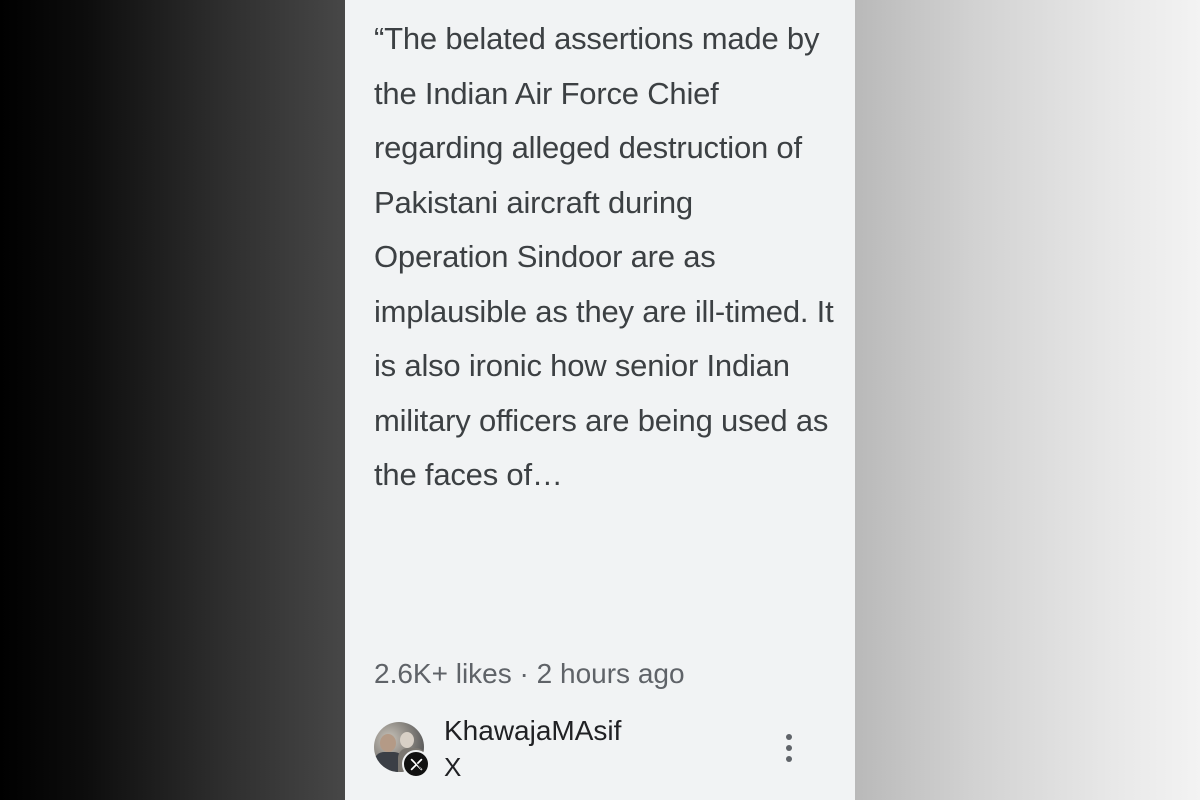 The image size is (1200, 800). What do you see at coordinates (416, 764) in the screenshot?
I see `x-logo-icon` at bounding box center [416, 764].